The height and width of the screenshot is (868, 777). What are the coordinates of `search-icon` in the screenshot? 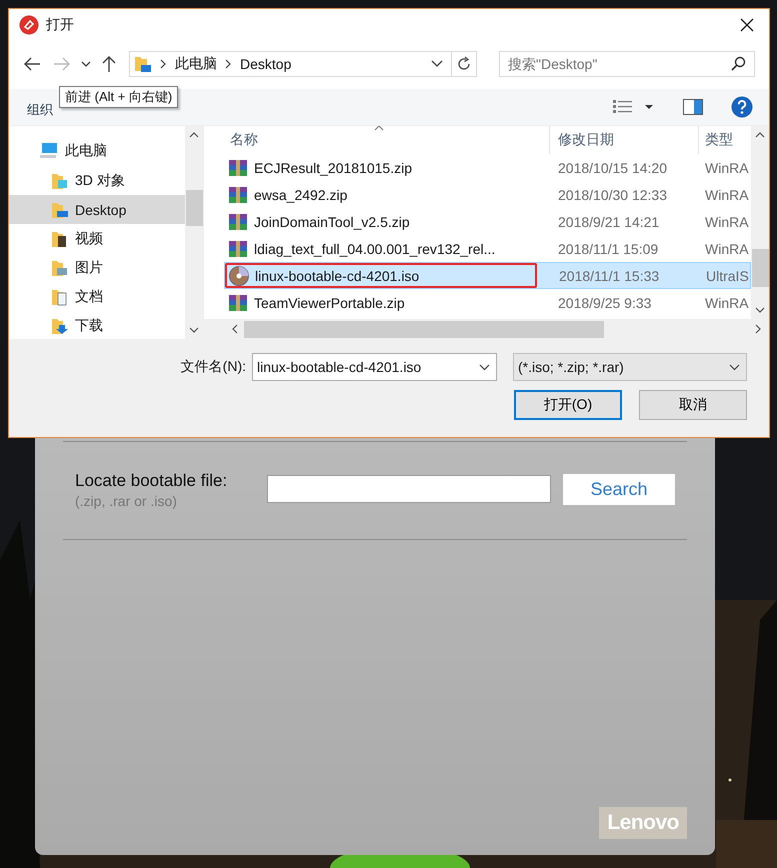 It's located at (738, 63).